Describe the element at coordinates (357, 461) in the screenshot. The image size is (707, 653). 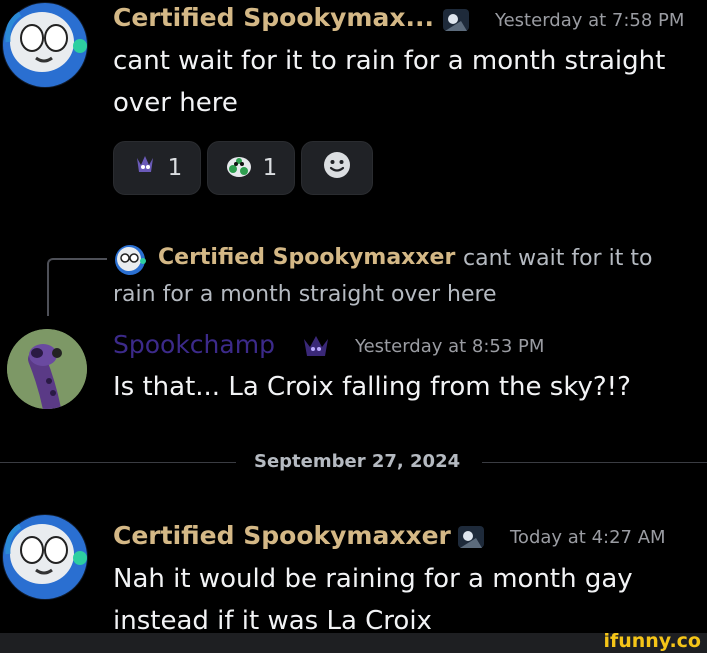
I see `date-divider-label: September 27, 2024` at that location.